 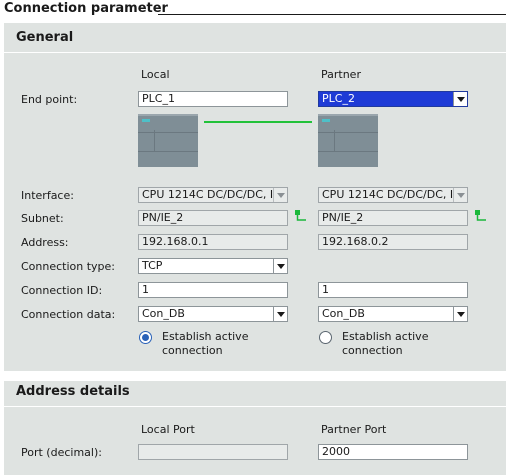 What do you see at coordinates (343, 313) in the screenshot?
I see `partner-connection-data-value: Con_DB` at bounding box center [343, 313].